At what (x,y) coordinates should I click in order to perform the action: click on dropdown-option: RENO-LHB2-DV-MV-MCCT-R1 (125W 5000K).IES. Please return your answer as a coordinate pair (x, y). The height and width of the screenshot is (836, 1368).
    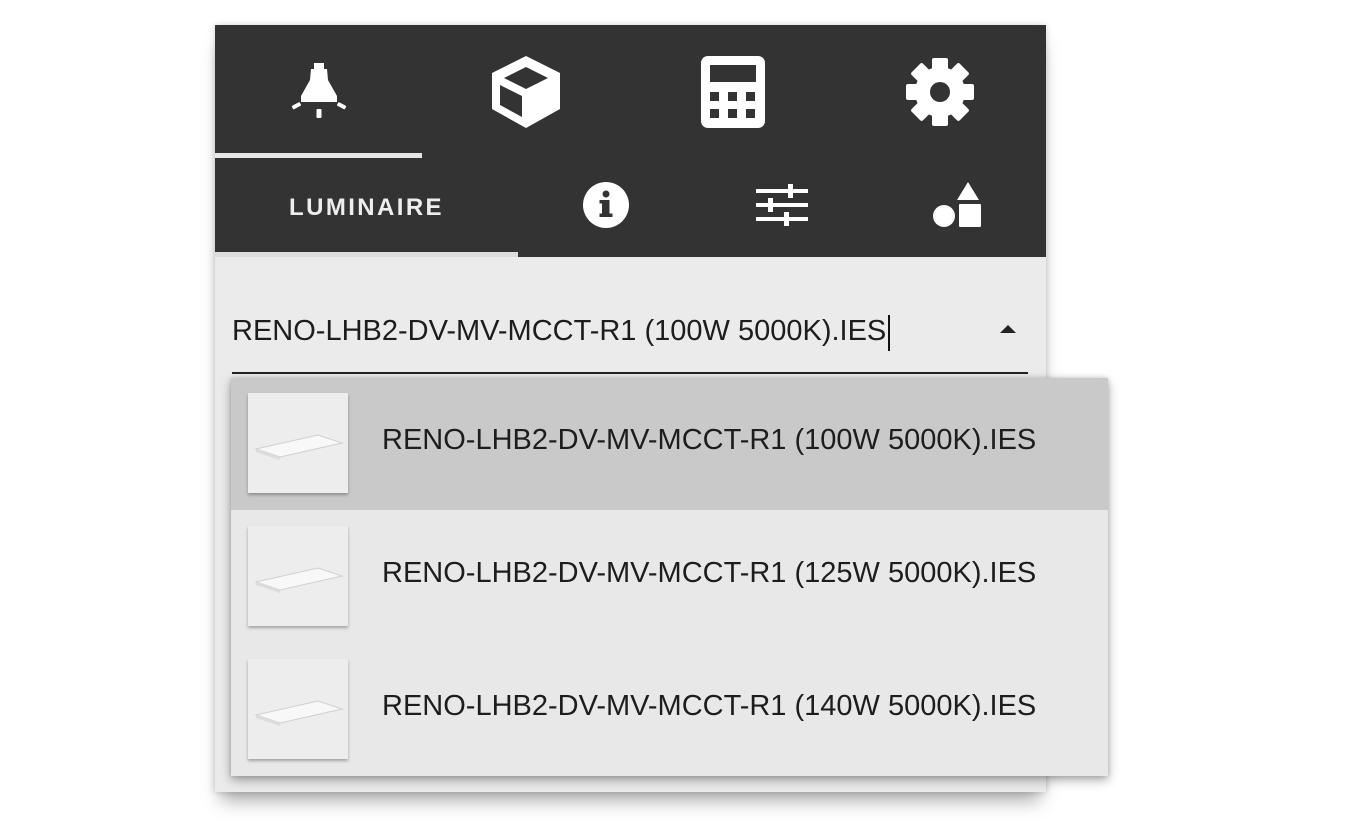
    Looking at the image, I should click on (669, 577).